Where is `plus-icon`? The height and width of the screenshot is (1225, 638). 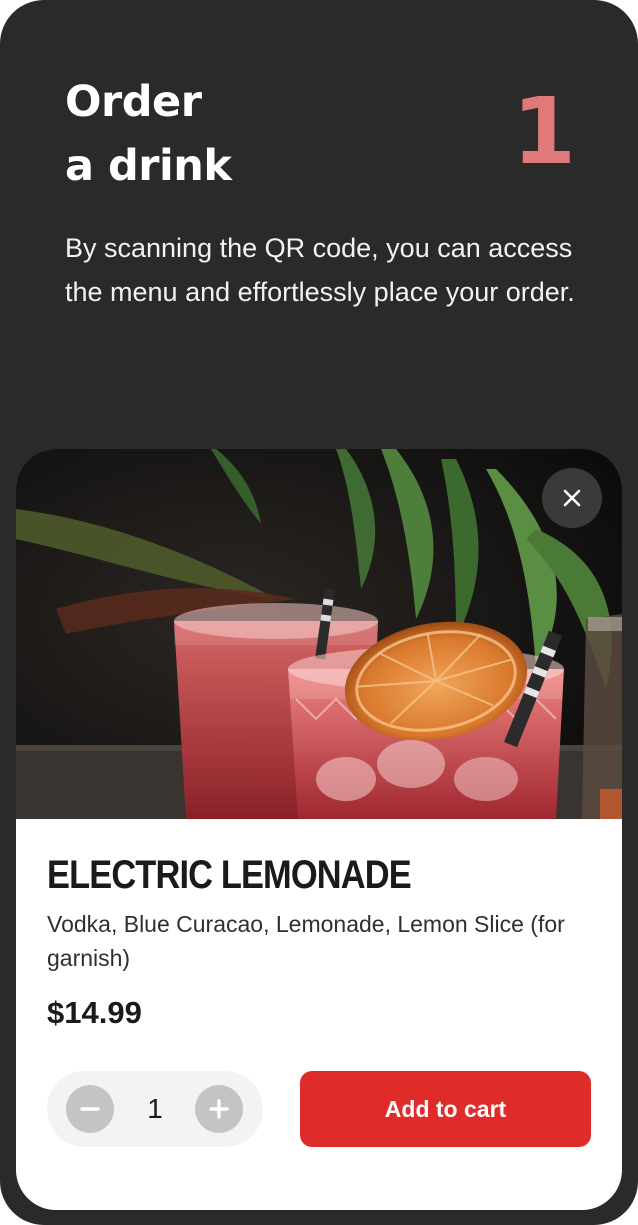 plus-icon is located at coordinates (219, 1109).